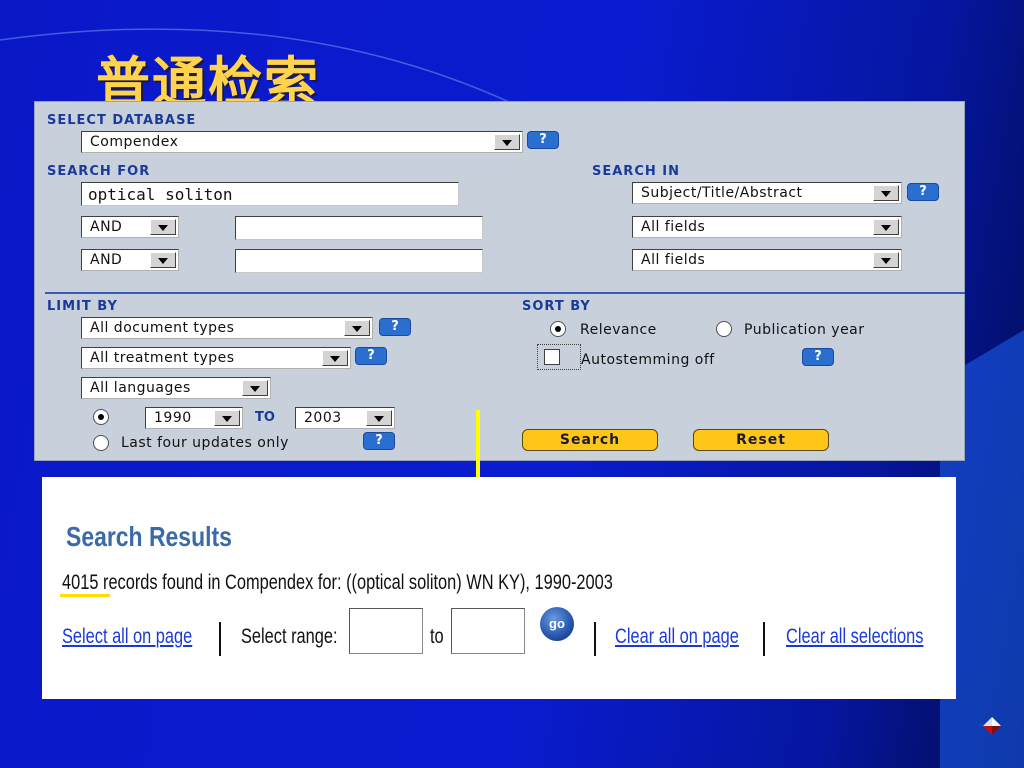 The image size is (1024, 768). What do you see at coordinates (371, 356) in the screenshot?
I see `help-treatment-types-question-icon: ?` at bounding box center [371, 356].